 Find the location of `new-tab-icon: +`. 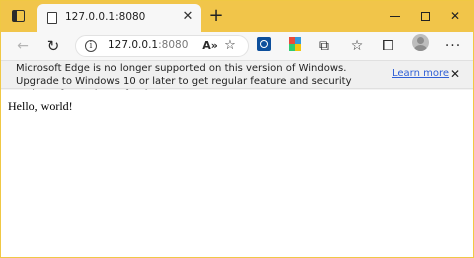

new-tab-icon: + is located at coordinates (216, 16).